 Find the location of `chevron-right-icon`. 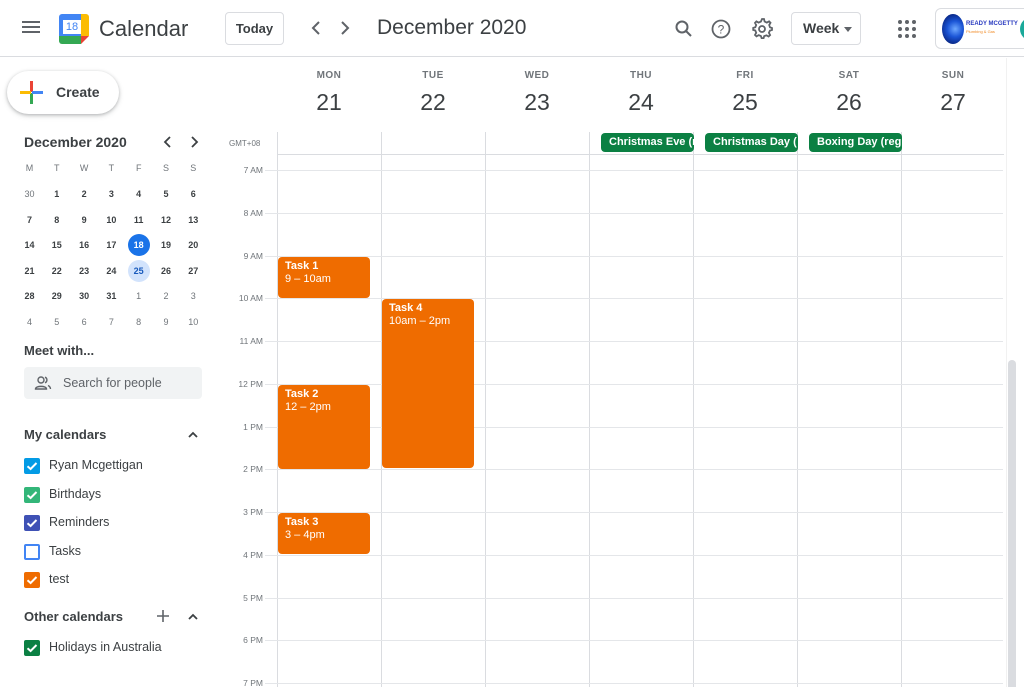

chevron-right-icon is located at coordinates (345, 28).